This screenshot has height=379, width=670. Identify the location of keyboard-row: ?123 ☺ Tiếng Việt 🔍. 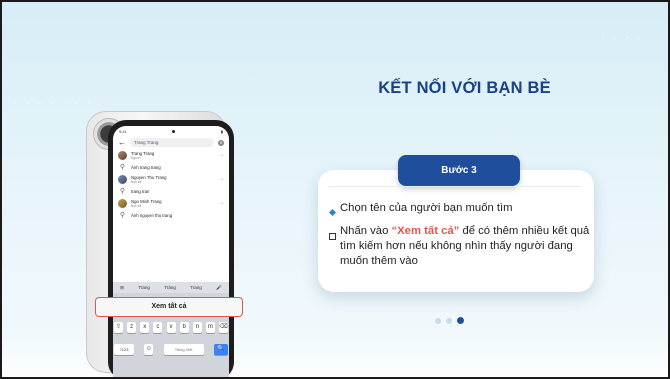
(171, 349).